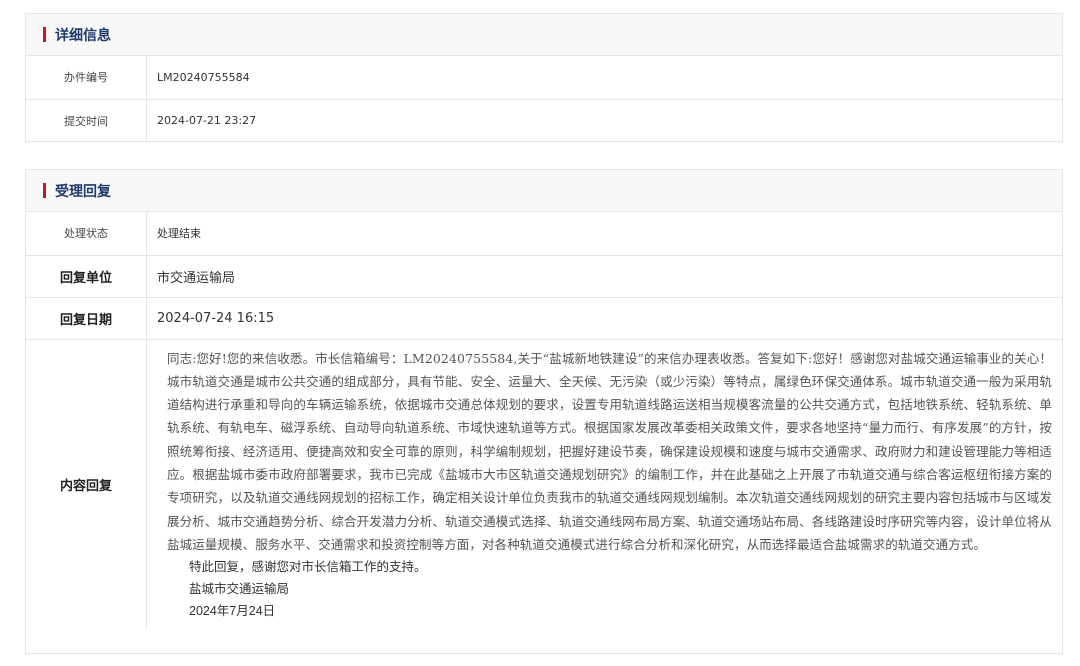 This screenshot has width=1080, height=666. Describe the element at coordinates (544, 191) in the screenshot. I see `reply-panel-header: 受理回复` at that location.